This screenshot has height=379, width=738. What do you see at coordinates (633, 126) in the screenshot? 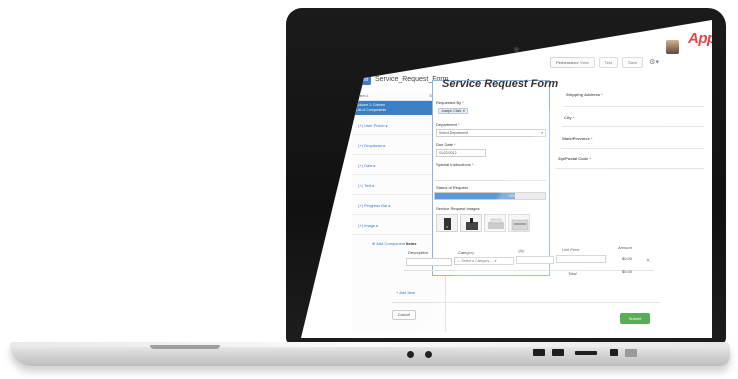
I see `city-field` at bounding box center [633, 126].